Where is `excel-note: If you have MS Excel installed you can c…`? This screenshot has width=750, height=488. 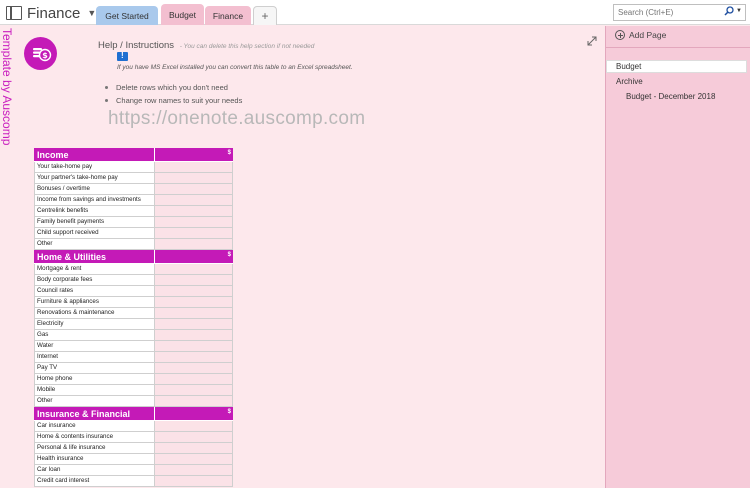 excel-note: If you have MS Excel installed you can c… is located at coordinates (235, 67).